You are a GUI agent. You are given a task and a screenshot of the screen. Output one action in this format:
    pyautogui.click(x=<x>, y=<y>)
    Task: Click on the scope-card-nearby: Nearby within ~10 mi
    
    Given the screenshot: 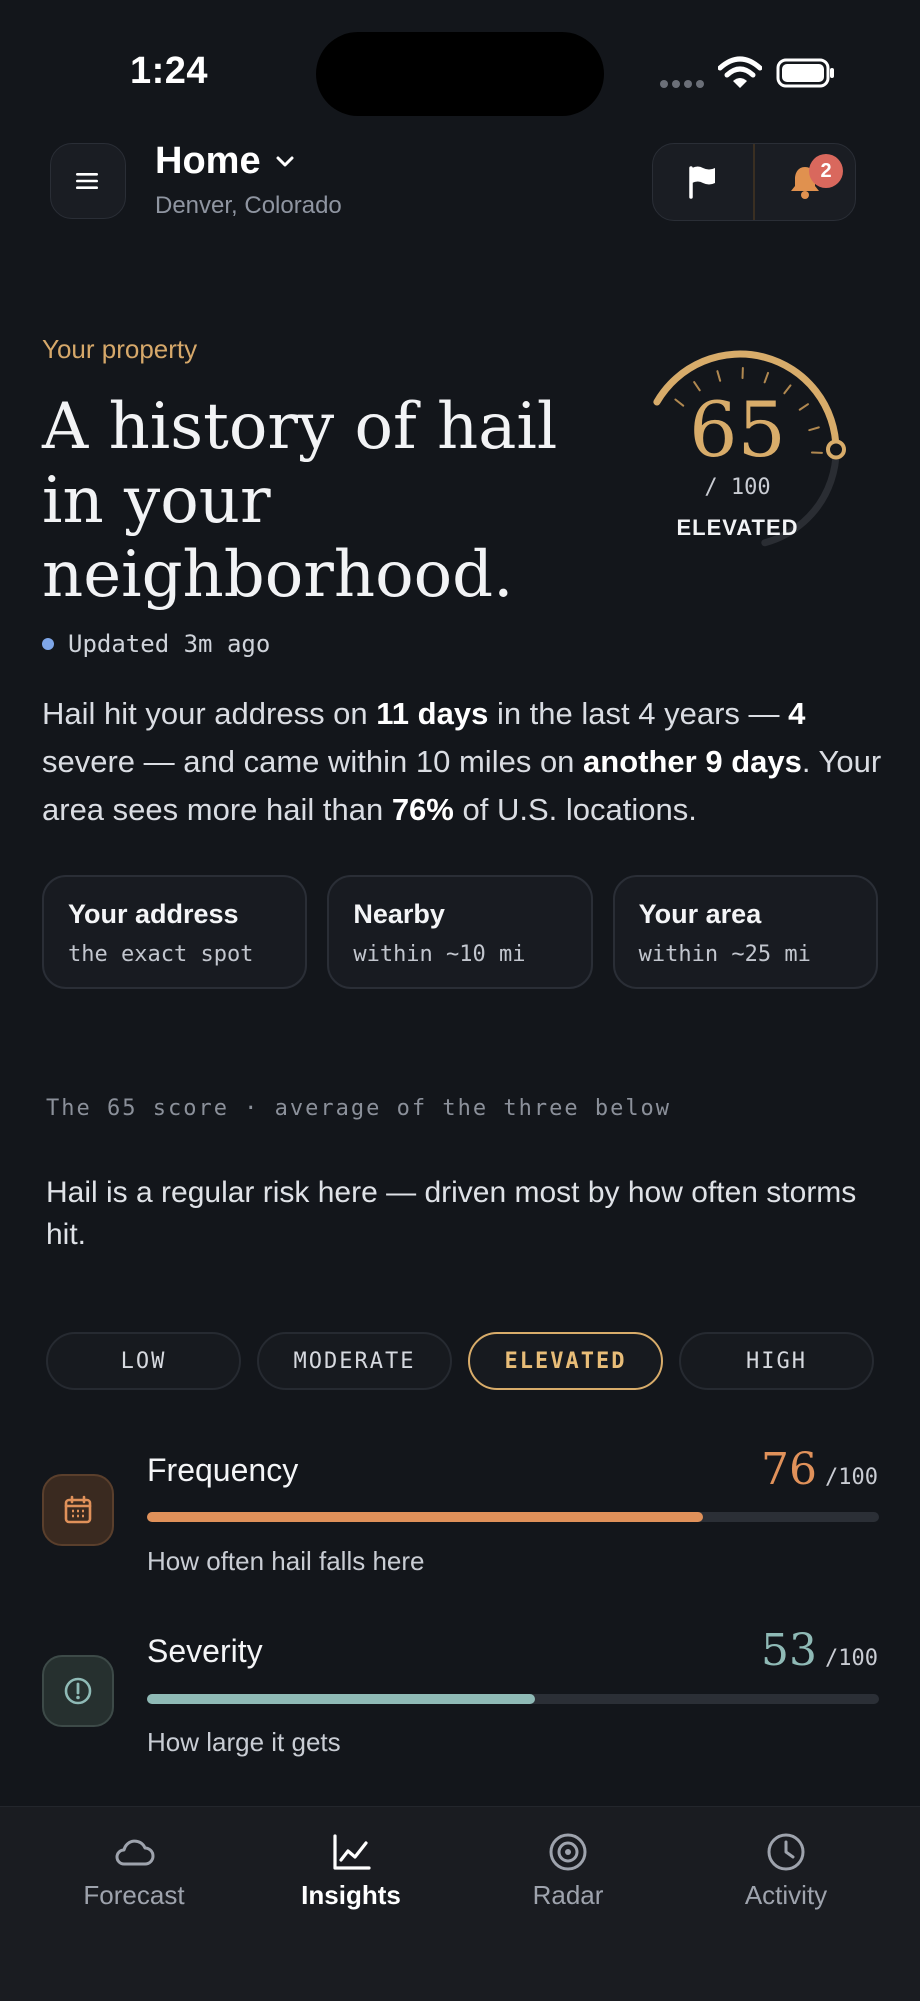 What is the action you would take?
    pyautogui.click(x=459, y=932)
    